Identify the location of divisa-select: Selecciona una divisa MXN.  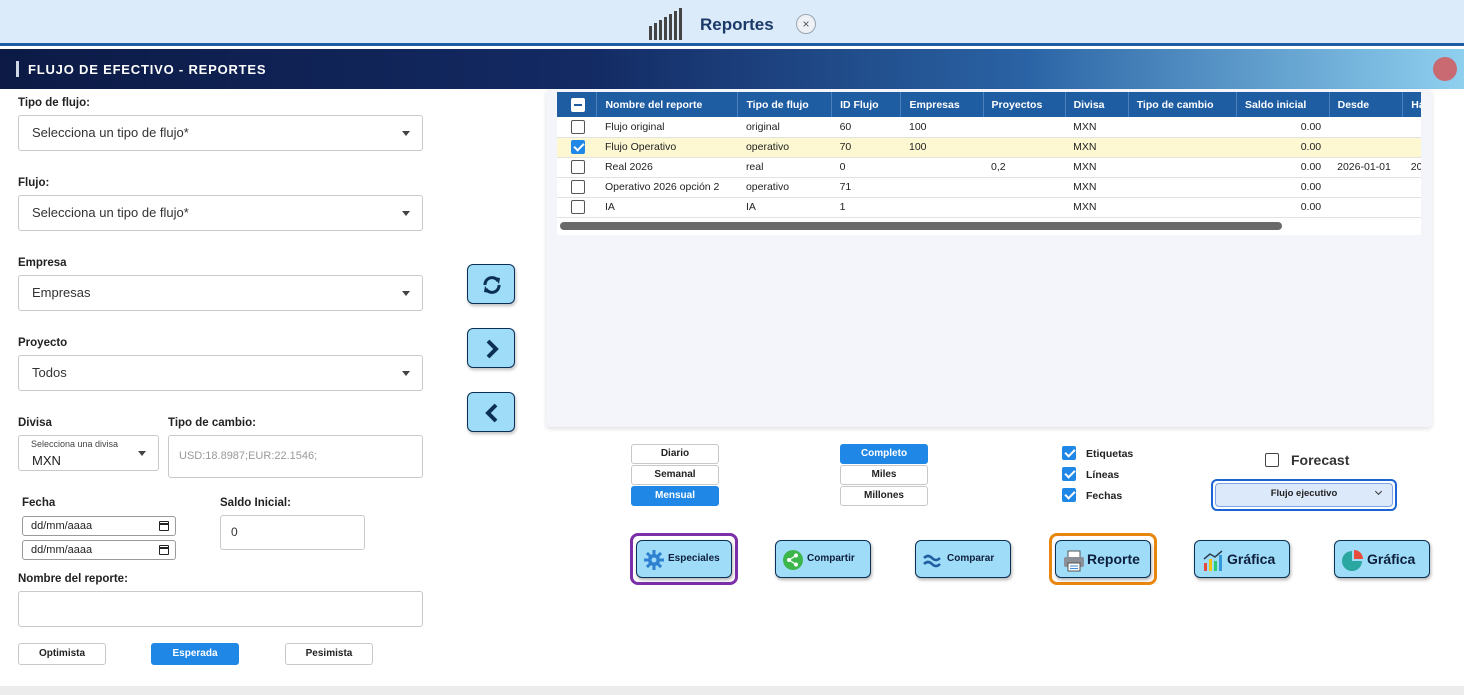
(88, 453).